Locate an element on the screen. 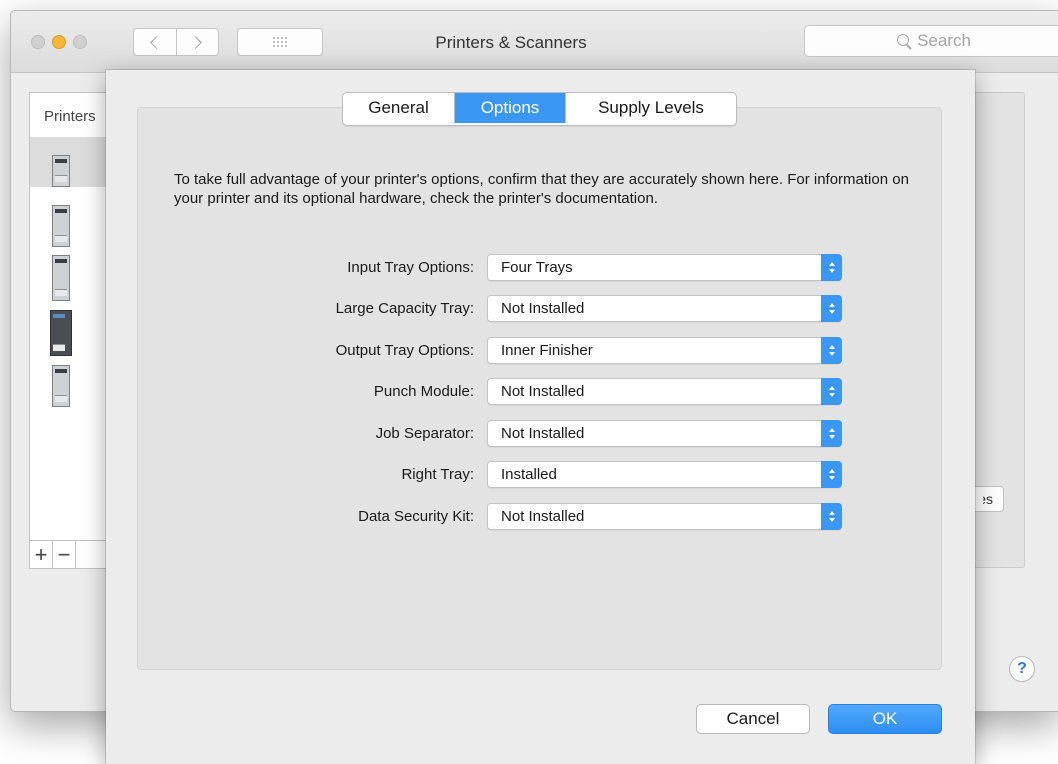 The height and width of the screenshot is (764, 1058). printer-list-footer: + − is located at coordinates (69, 555).